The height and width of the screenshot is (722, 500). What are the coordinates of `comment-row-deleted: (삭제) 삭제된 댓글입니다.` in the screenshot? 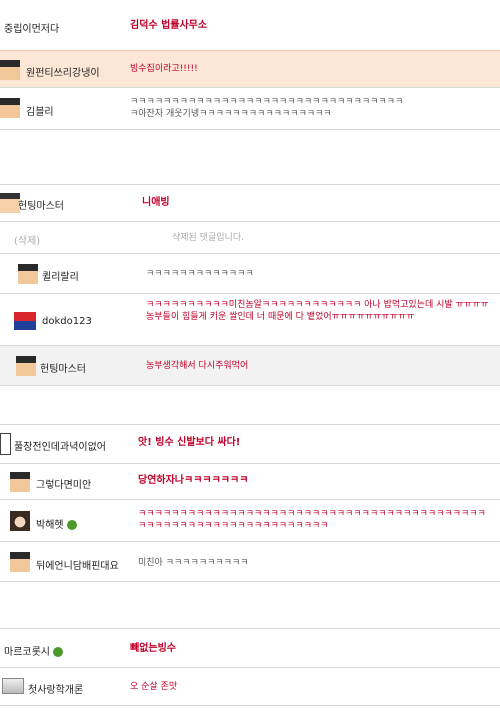 It's located at (250, 238).